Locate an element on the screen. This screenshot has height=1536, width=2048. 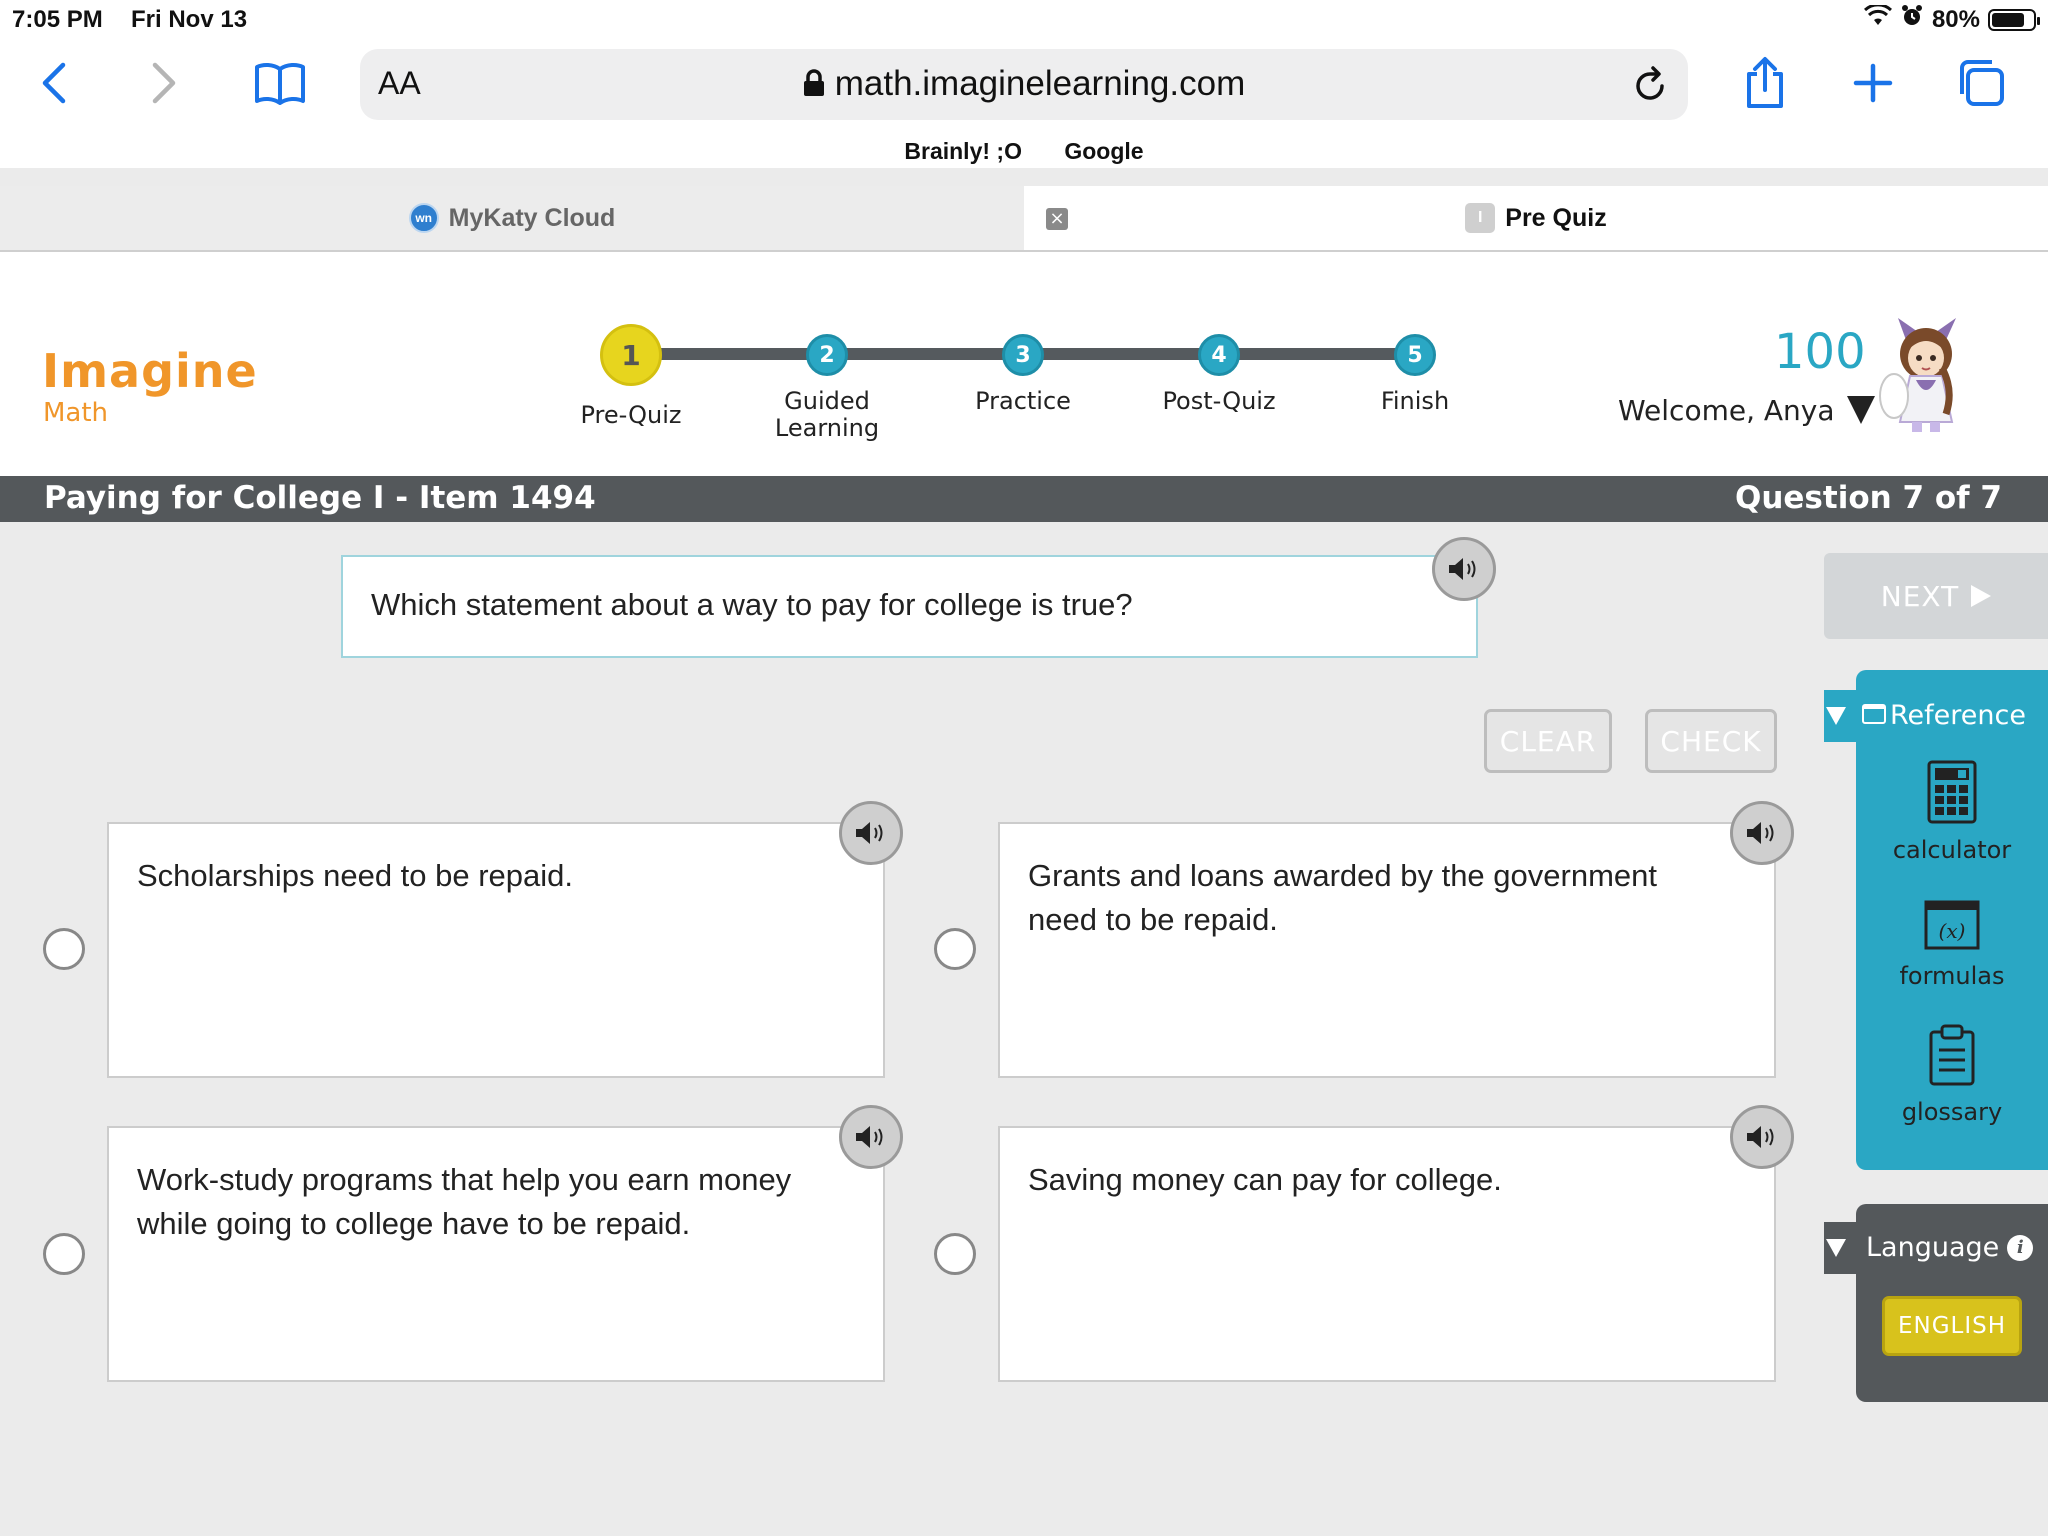
question-counter: Question 7 of 7 is located at coordinates (1868, 498).